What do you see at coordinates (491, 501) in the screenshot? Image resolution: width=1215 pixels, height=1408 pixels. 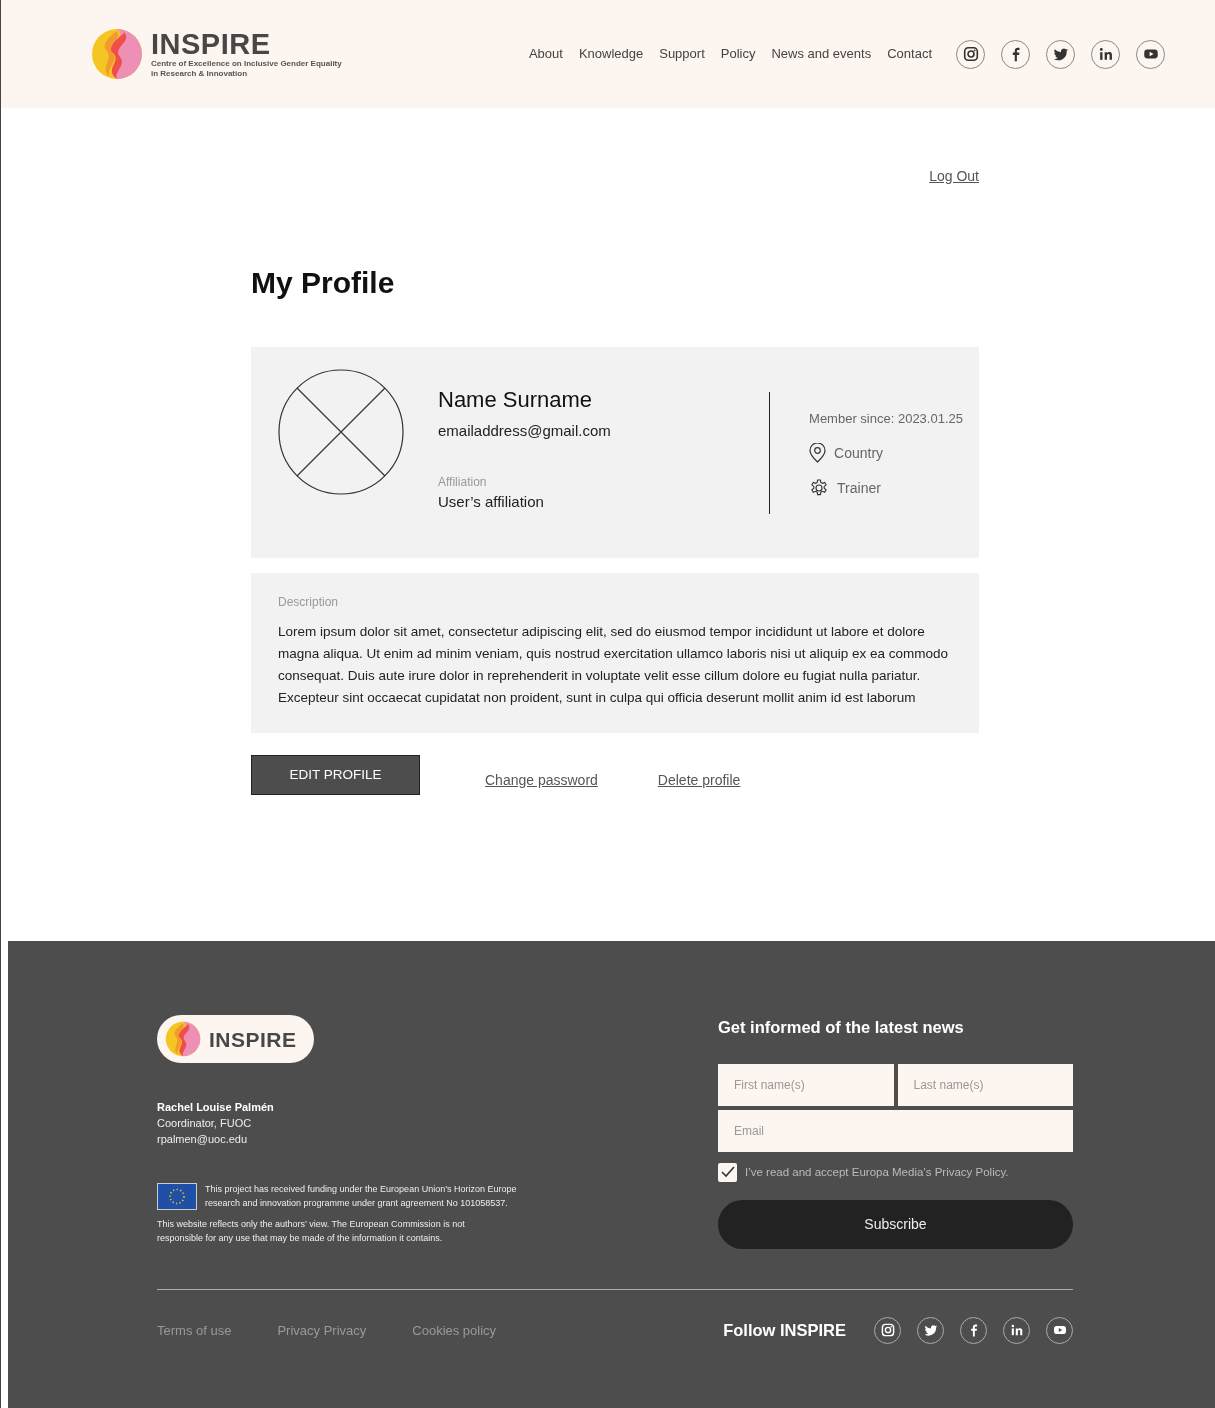 I see `affiliation-value: User’s affiliation` at bounding box center [491, 501].